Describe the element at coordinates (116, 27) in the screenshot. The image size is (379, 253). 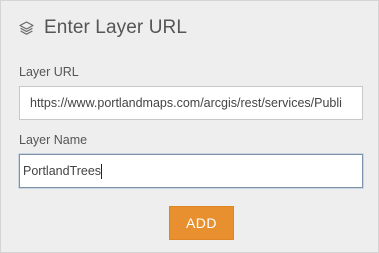
I see `panel-title: Enter Layer URL` at that location.